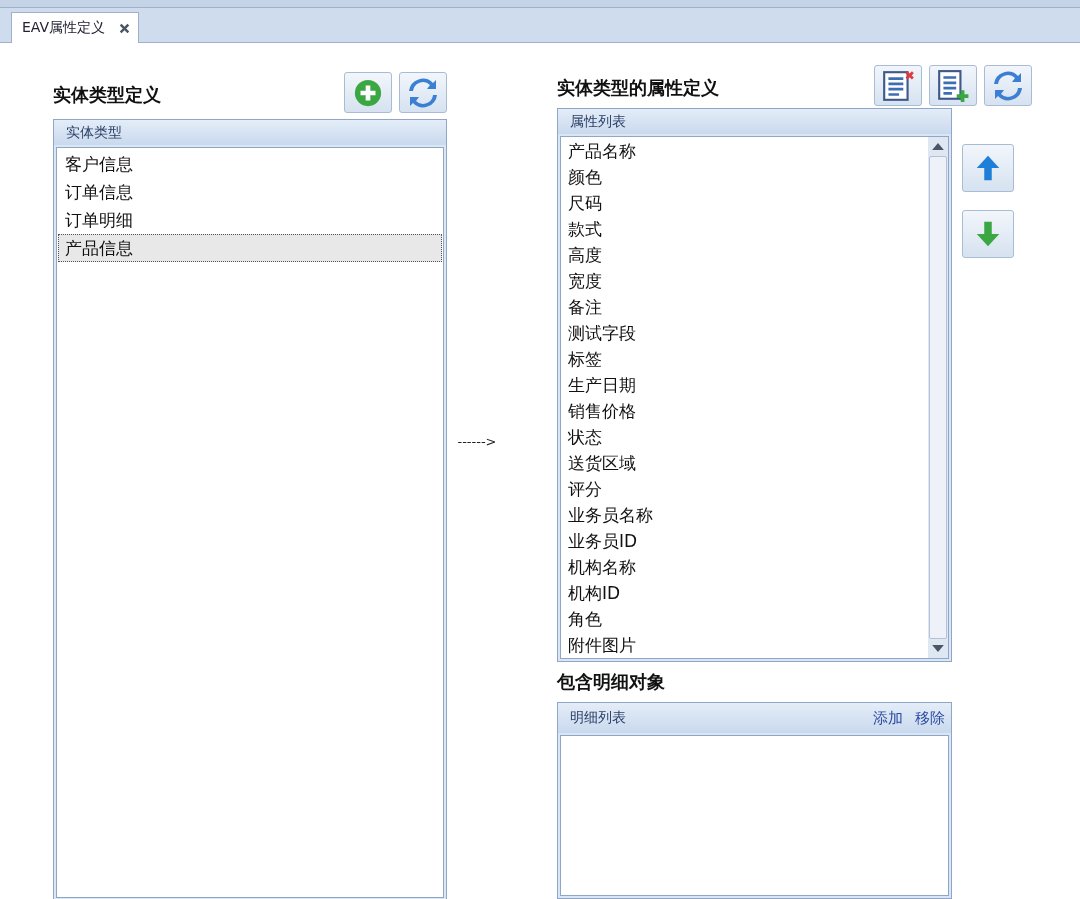  I want to click on add-list-button, so click(953, 85).